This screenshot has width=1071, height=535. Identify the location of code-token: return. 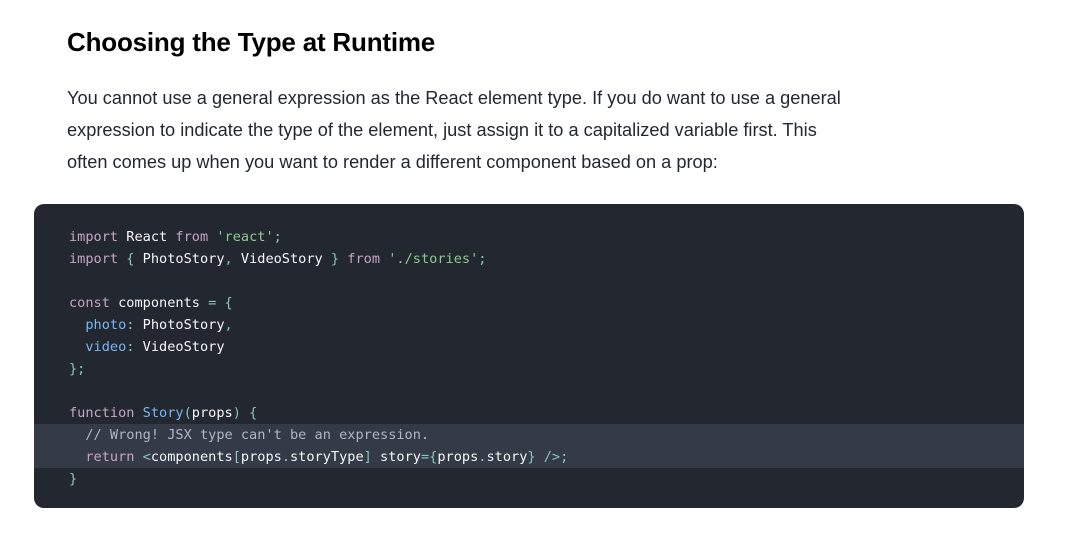
(110, 457).